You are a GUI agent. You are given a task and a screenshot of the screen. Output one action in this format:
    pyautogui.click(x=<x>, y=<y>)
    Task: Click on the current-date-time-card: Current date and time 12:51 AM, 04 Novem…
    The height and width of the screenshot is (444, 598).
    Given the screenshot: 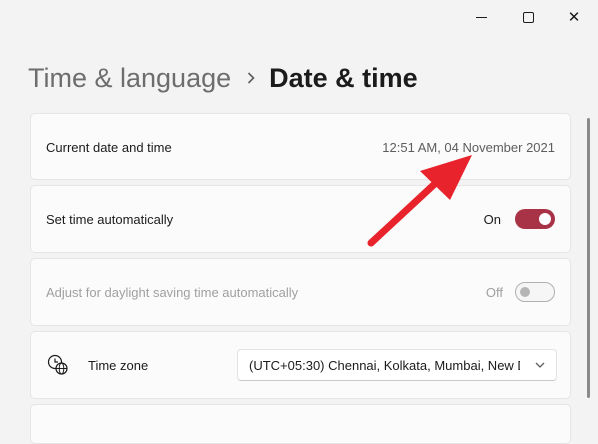 What is the action you would take?
    pyautogui.click(x=300, y=146)
    